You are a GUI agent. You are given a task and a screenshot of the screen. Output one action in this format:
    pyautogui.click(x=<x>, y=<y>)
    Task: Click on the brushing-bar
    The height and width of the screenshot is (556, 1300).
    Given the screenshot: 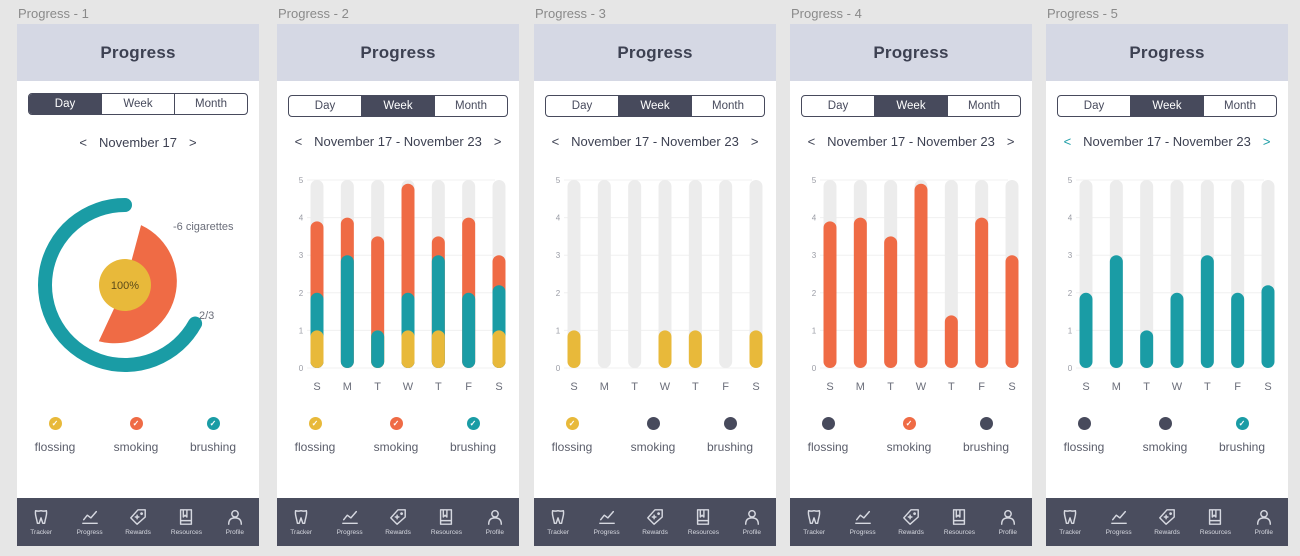 What is the action you would take?
    pyautogui.click(x=469, y=330)
    